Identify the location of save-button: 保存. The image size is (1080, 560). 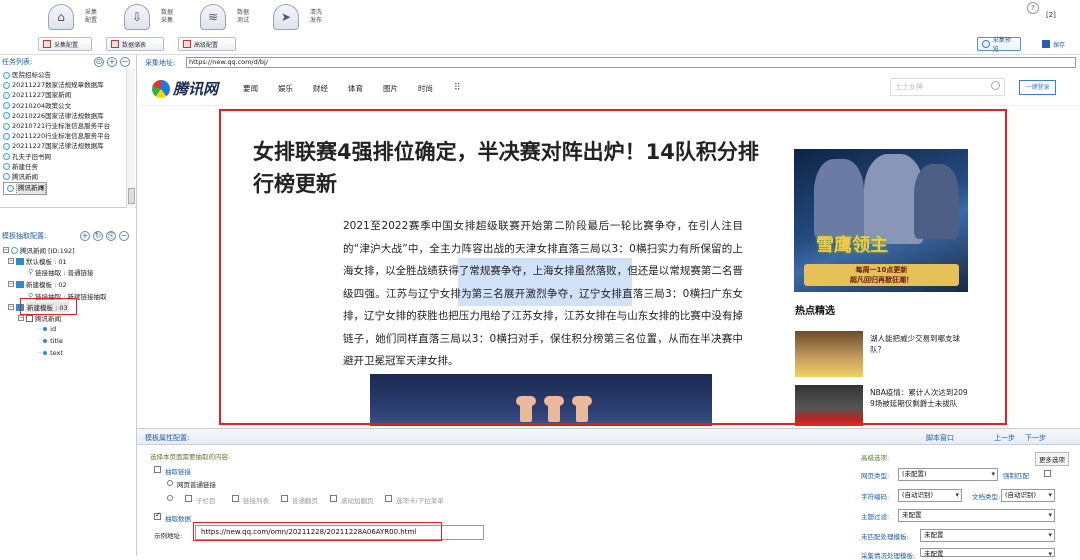
(1057, 44).